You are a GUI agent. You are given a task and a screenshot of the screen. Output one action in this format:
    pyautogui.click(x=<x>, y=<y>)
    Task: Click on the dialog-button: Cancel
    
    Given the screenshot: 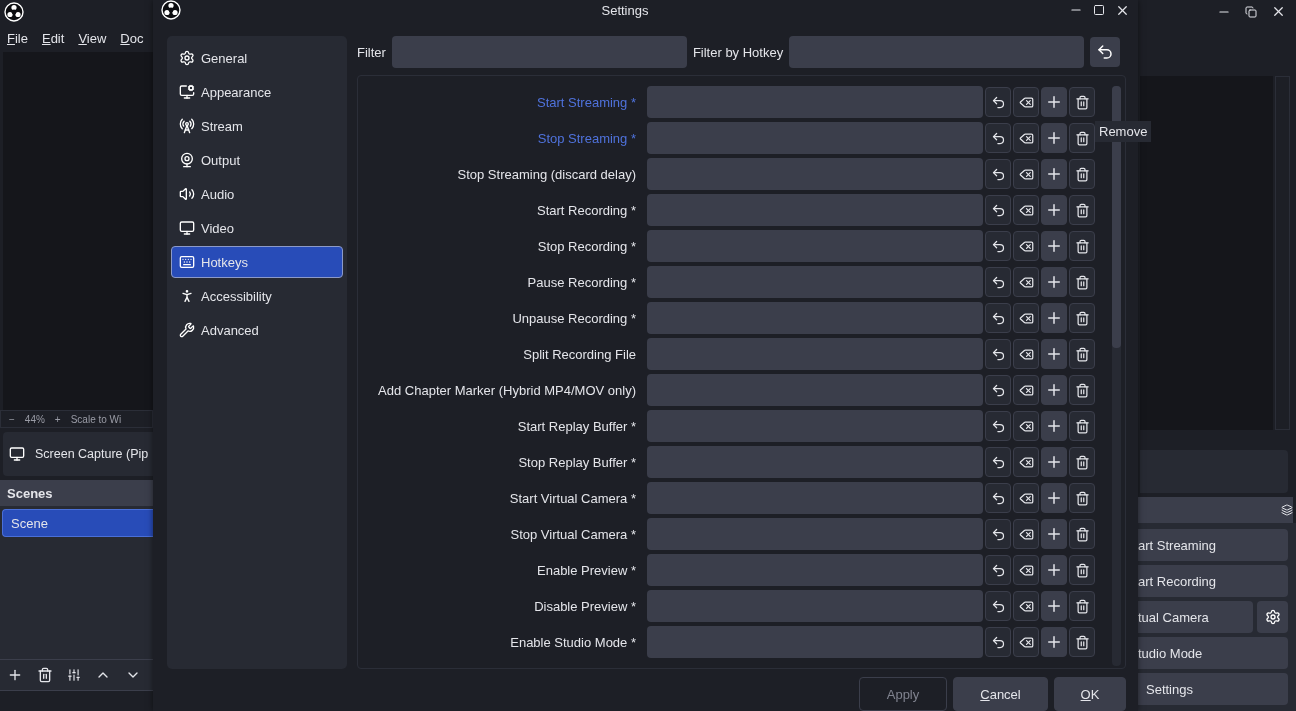 What is the action you would take?
    pyautogui.click(x=1000, y=694)
    